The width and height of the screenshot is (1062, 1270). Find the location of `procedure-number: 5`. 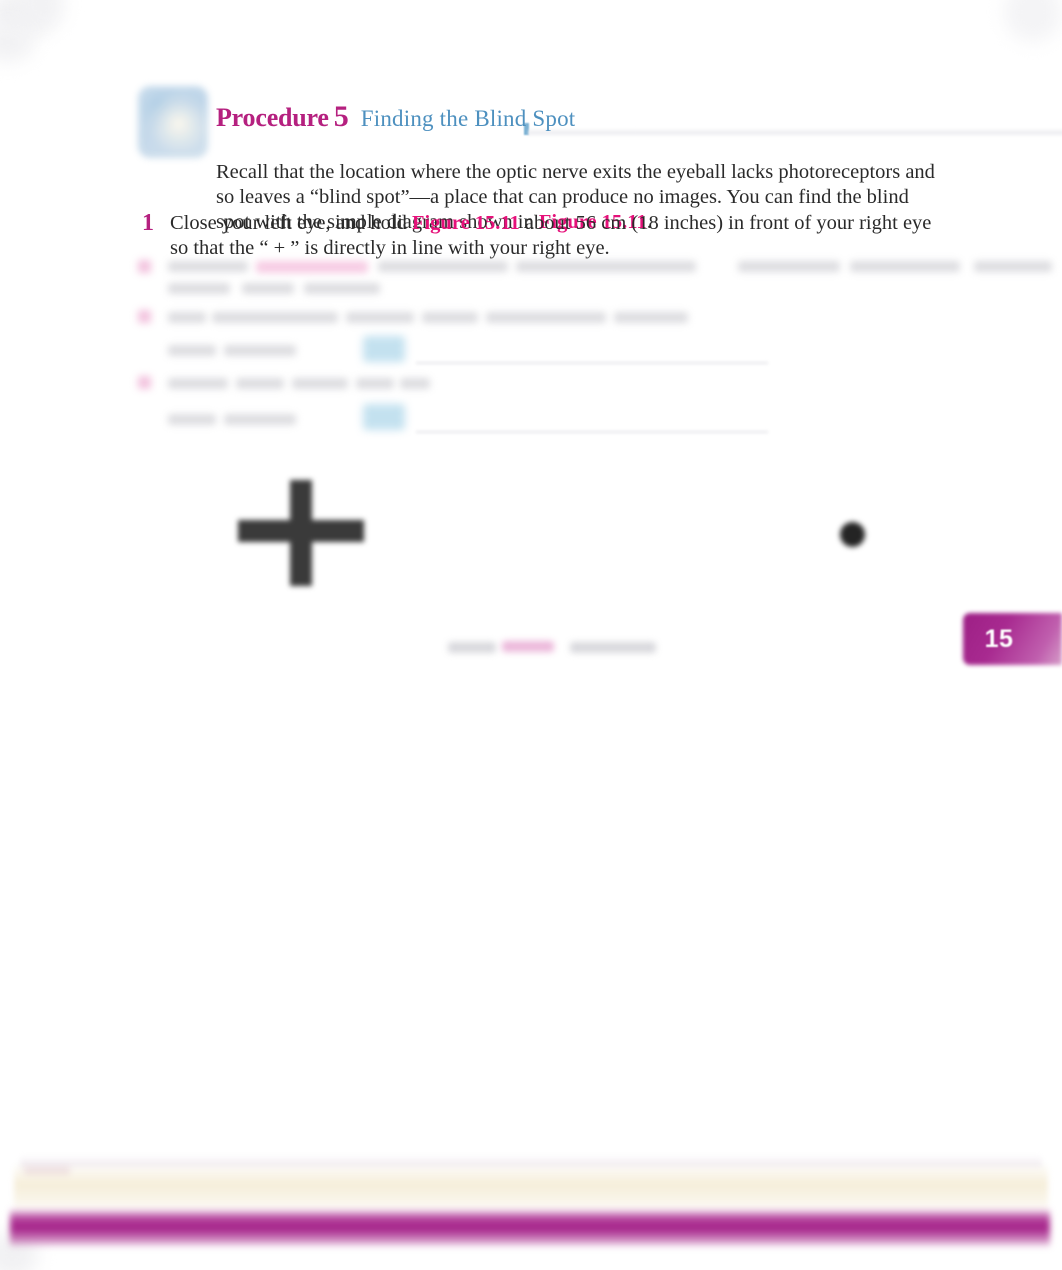

procedure-number: 5 is located at coordinates (341, 116).